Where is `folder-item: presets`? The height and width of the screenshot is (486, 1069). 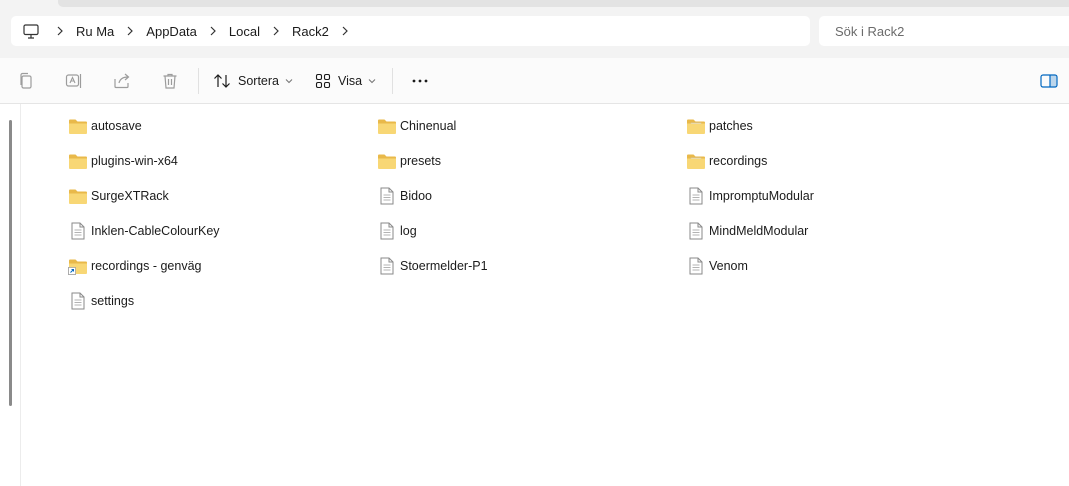 folder-item: presets is located at coordinates (409, 161).